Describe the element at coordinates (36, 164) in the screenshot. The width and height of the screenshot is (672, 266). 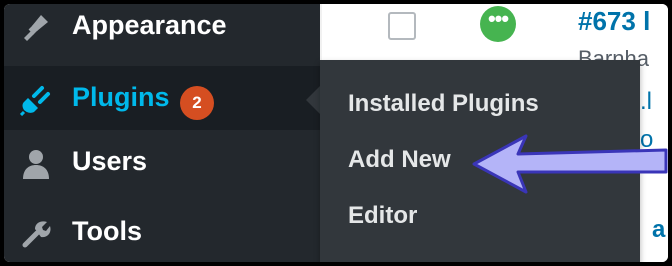
I see `user-icon` at that location.